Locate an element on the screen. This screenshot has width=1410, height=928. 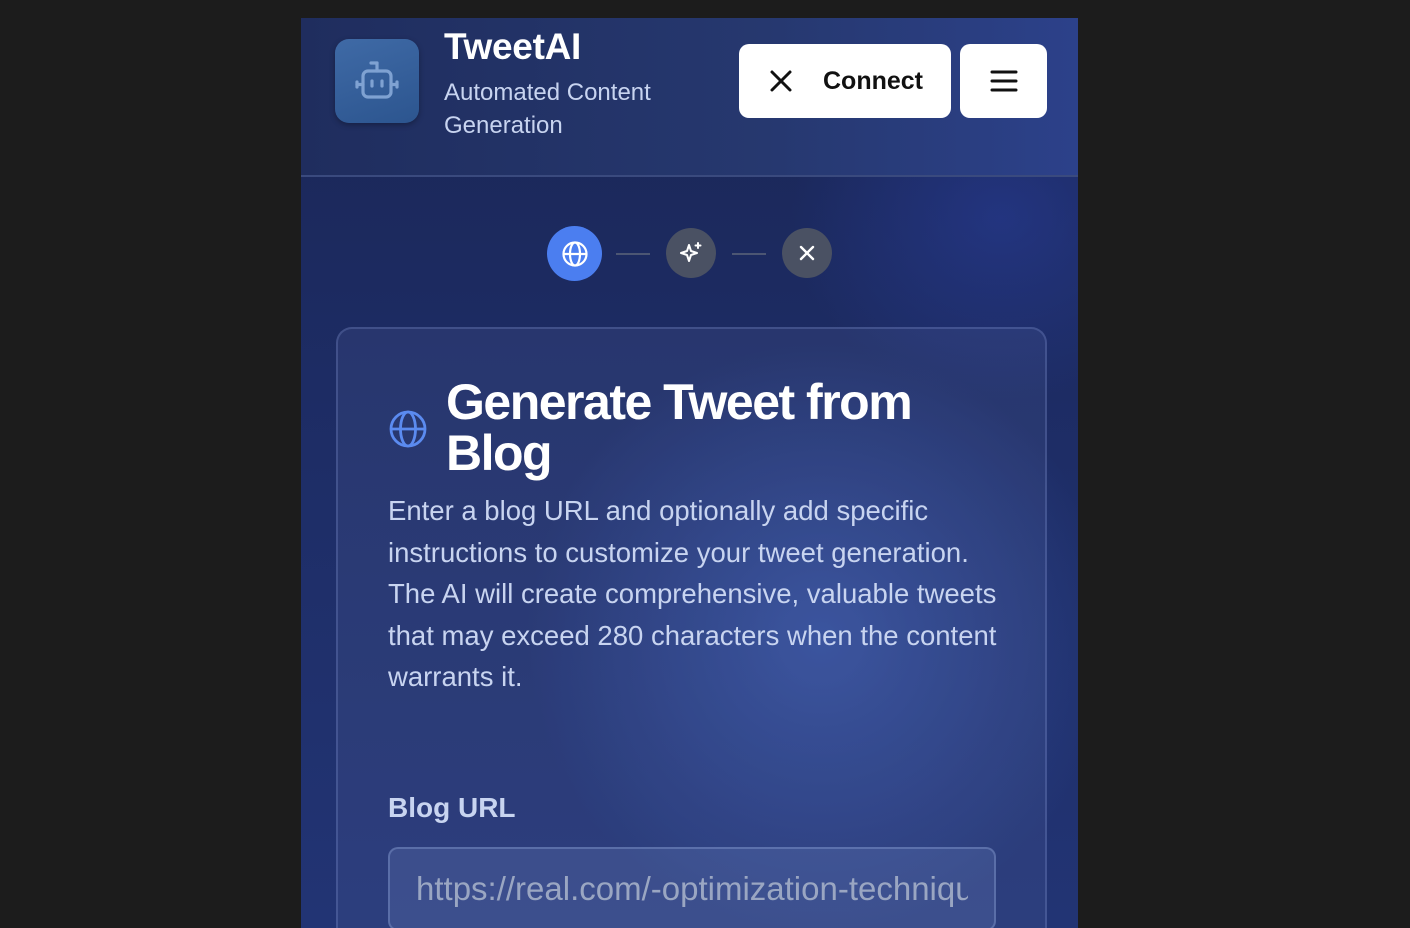
menu-button is located at coordinates (1003, 81).